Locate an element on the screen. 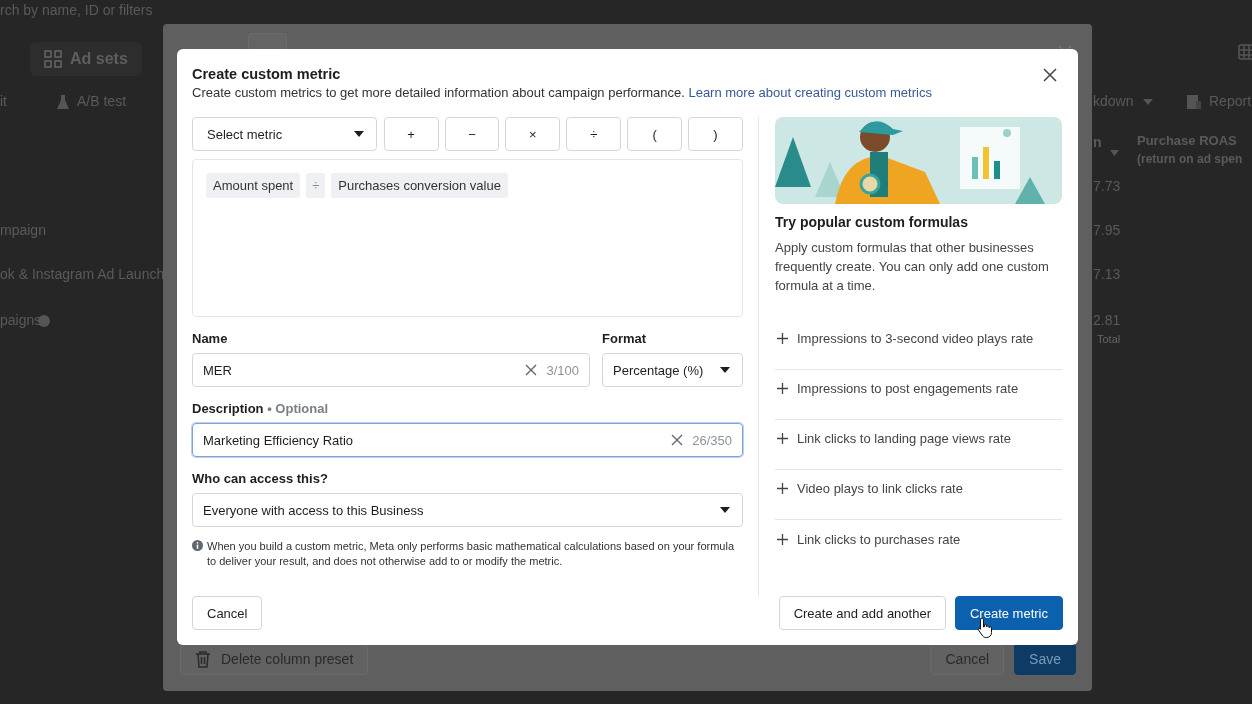 The height and width of the screenshot is (704, 1252). character-counter: 3/100 is located at coordinates (562, 370).